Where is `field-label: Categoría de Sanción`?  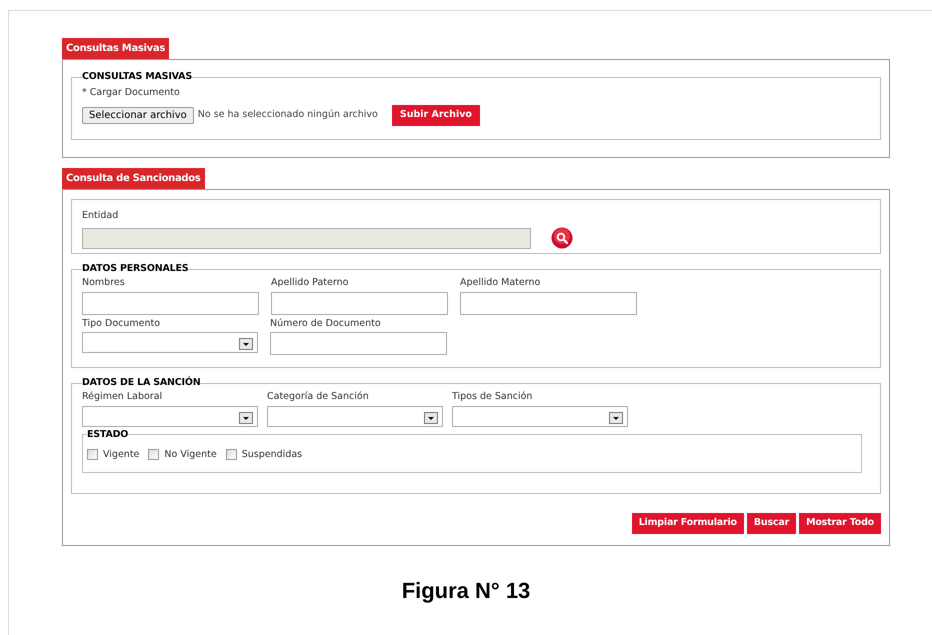 field-label: Categoría de Sanción is located at coordinates (318, 397).